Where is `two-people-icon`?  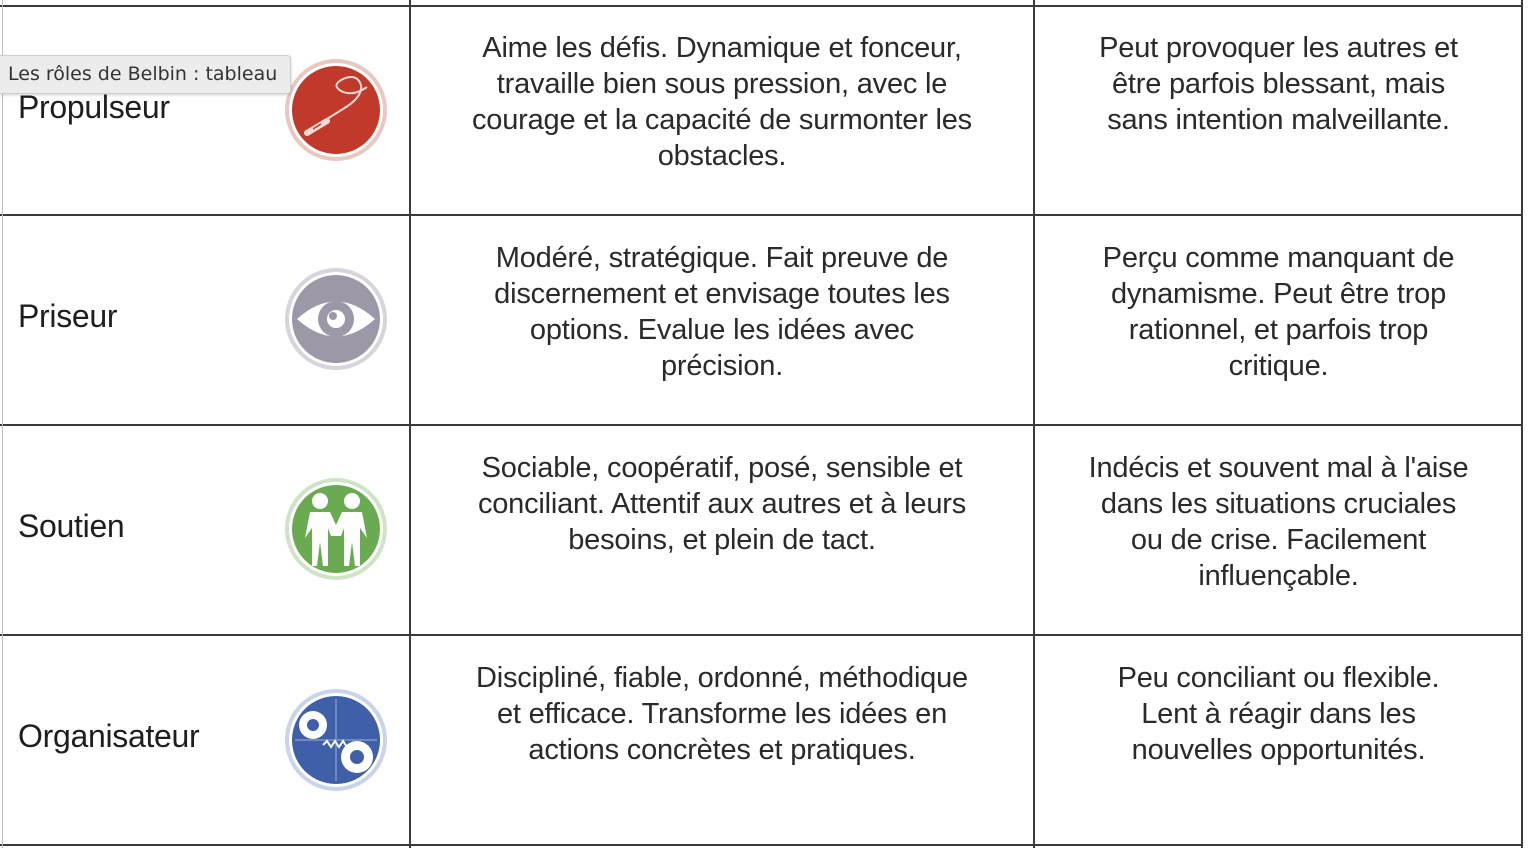
two-people-icon is located at coordinates (336, 529).